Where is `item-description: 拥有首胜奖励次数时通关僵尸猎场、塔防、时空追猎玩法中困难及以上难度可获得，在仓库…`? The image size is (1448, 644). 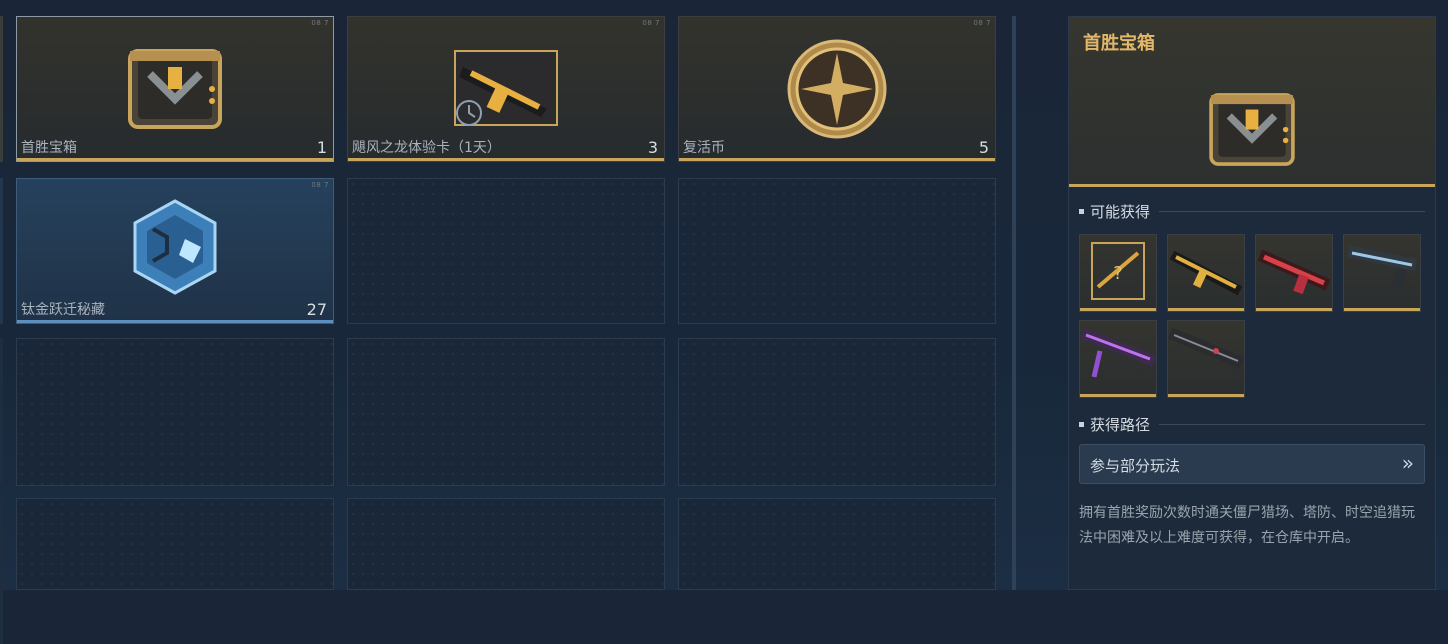
item-description: 拥有首胜奖励次数时通关僵尸猎场、塔防、时空追猎玩法中困难及以上难度可获得，在仓库… is located at coordinates (1247, 525).